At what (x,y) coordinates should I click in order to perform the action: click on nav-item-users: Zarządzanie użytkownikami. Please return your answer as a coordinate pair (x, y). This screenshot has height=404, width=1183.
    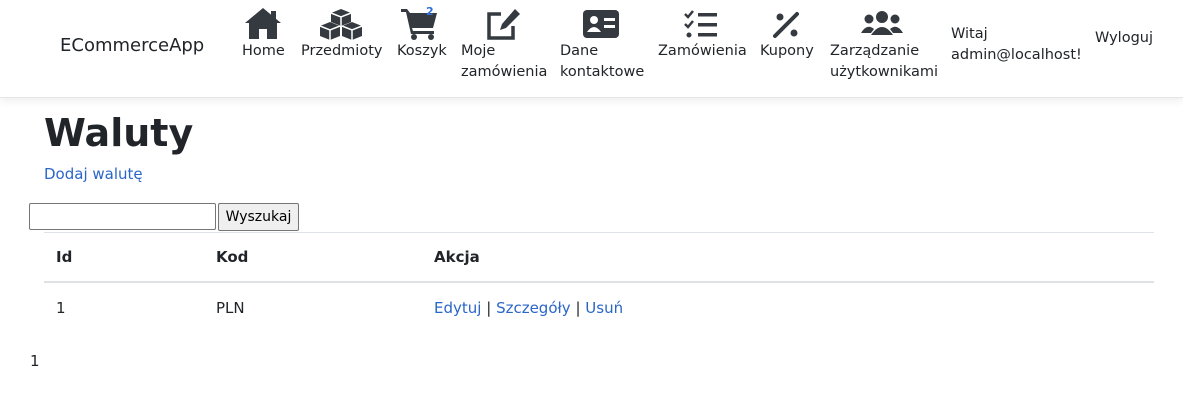
    Looking at the image, I should click on (884, 44).